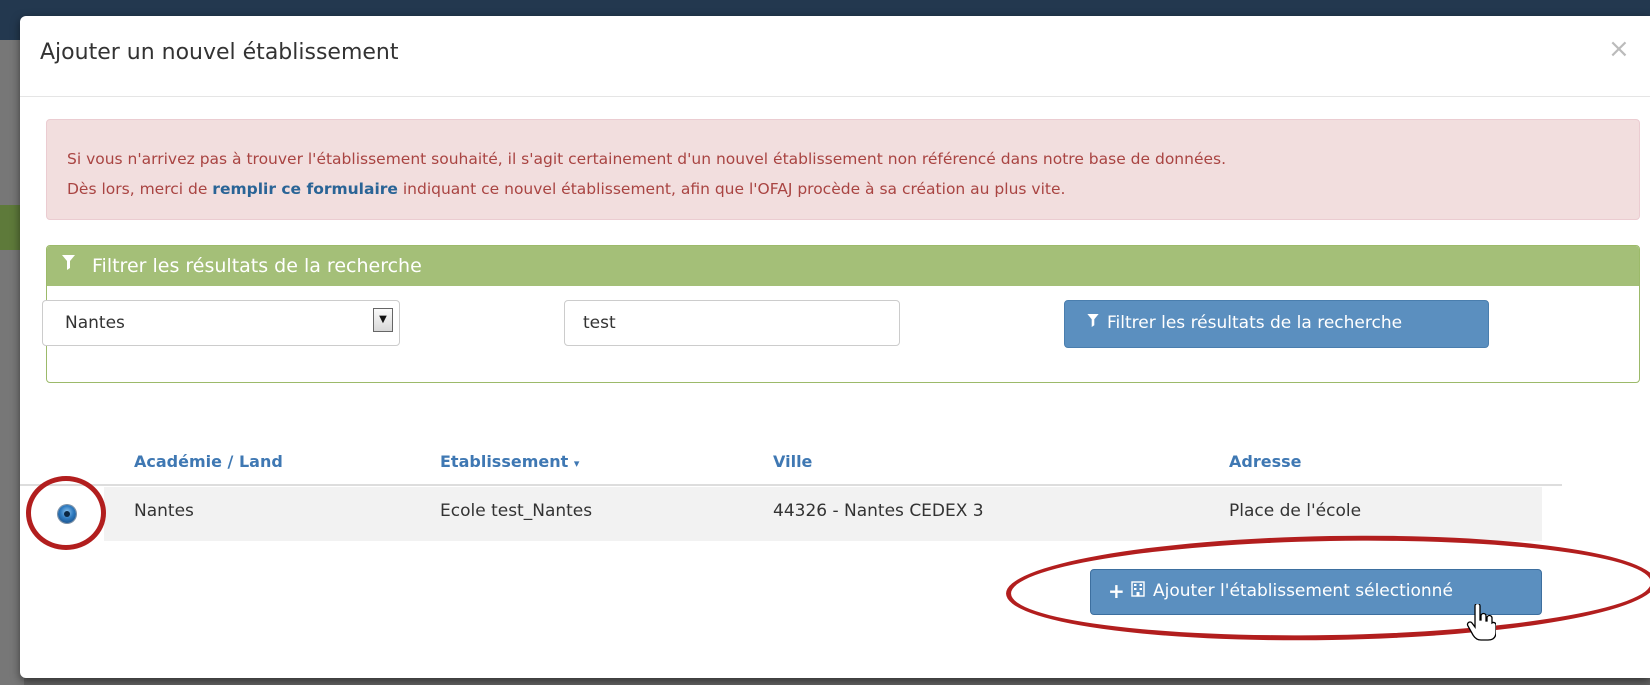  Describe the element at coordinates (732, 323) in the screenshot. I see `search-input` at that location.